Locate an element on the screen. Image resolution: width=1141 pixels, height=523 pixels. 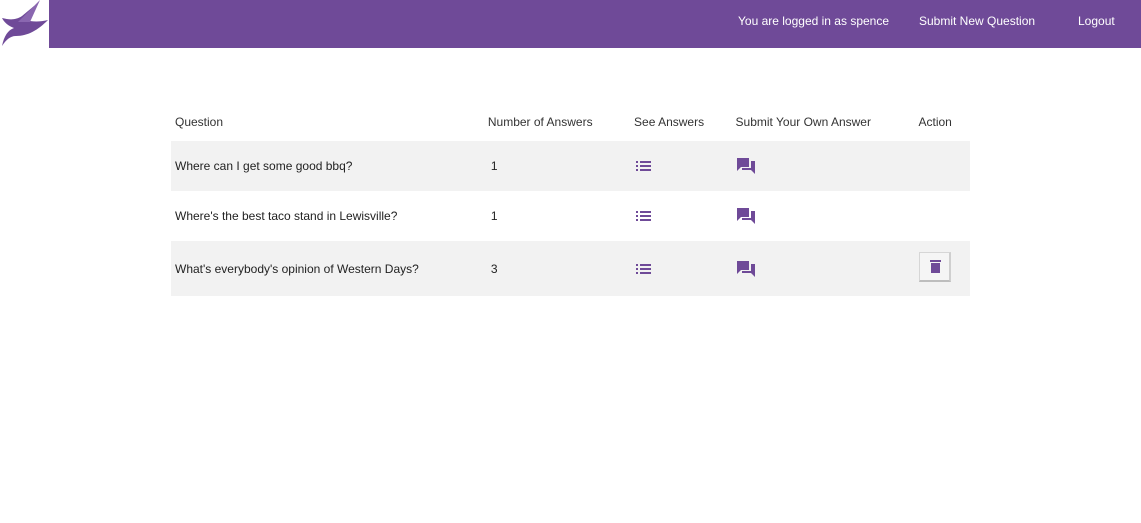
column-header-submit-answer: Submit Your Own Answer is located at coordinates (803, 121).